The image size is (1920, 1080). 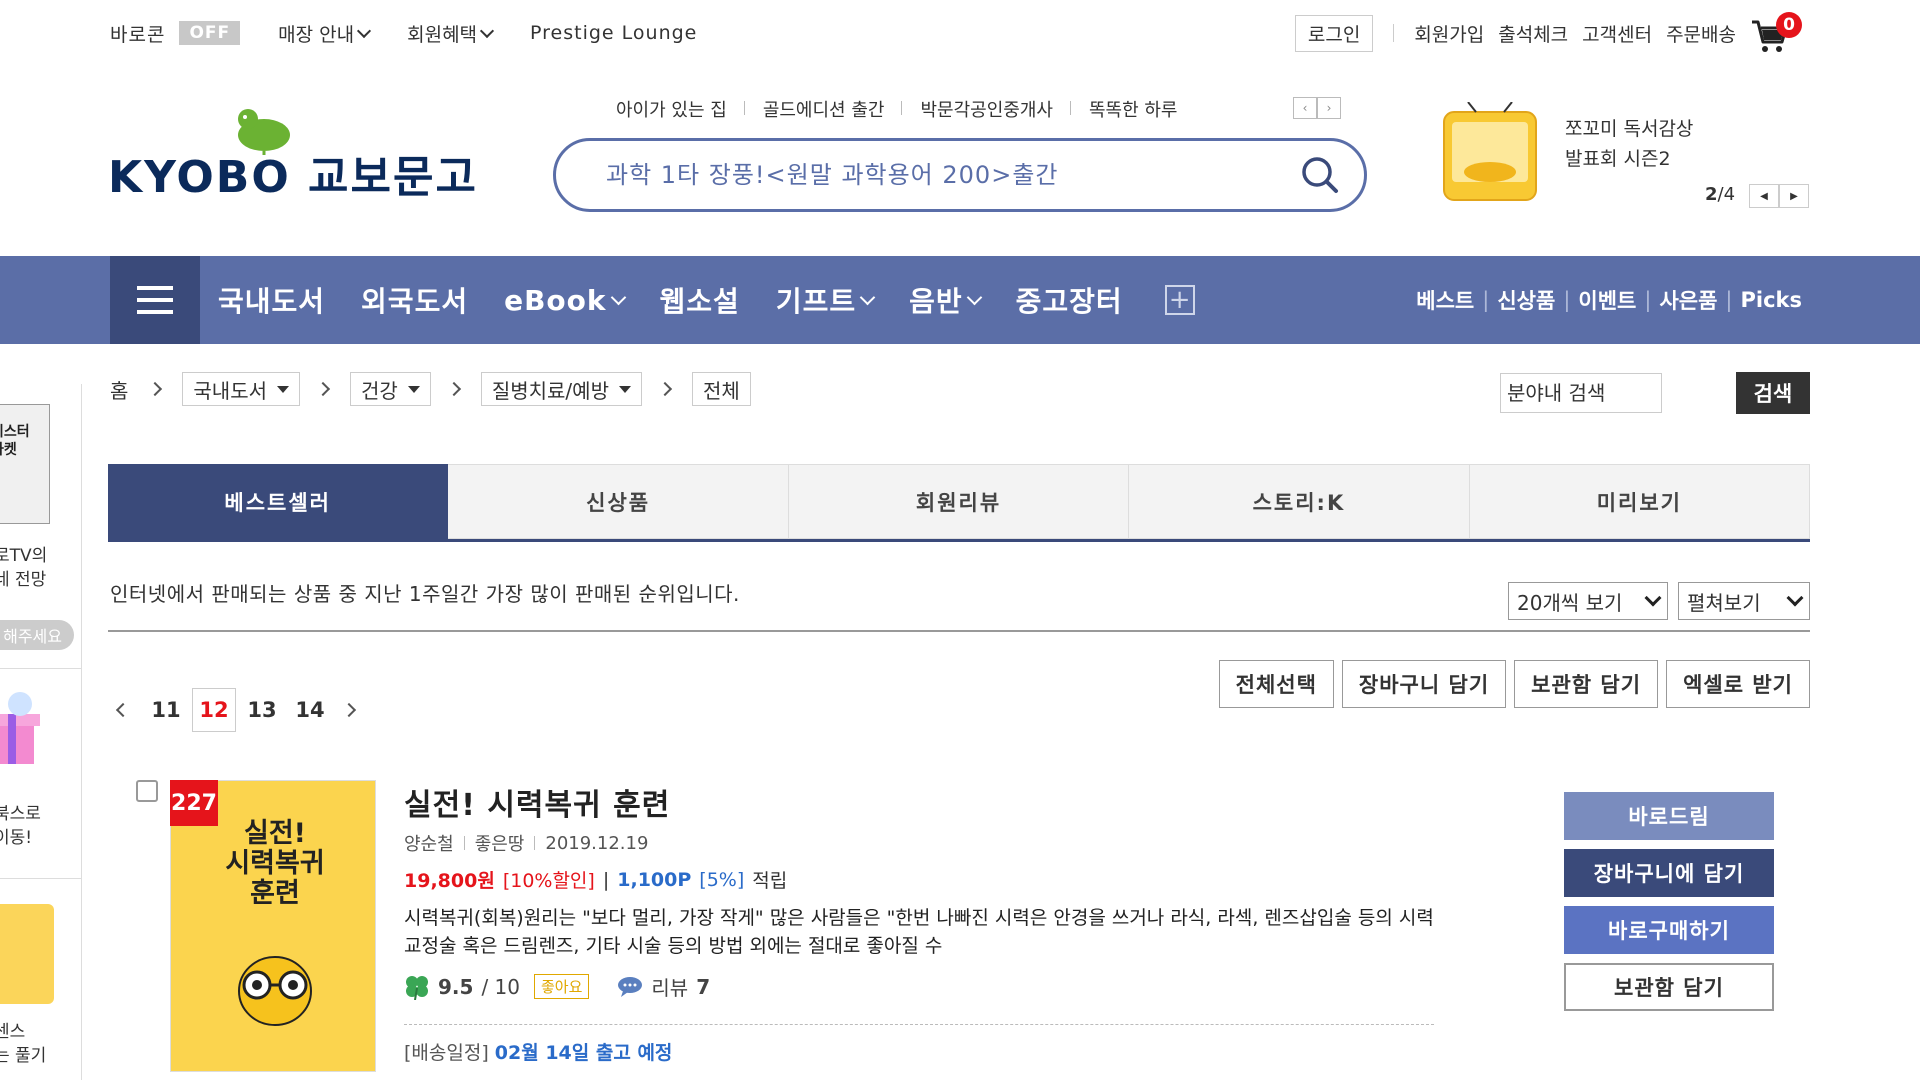 What do you see at coordinates (1449, 33) in the screenshot?
I see `signup-link: 회원가입` at bounding box center [1449, 33].